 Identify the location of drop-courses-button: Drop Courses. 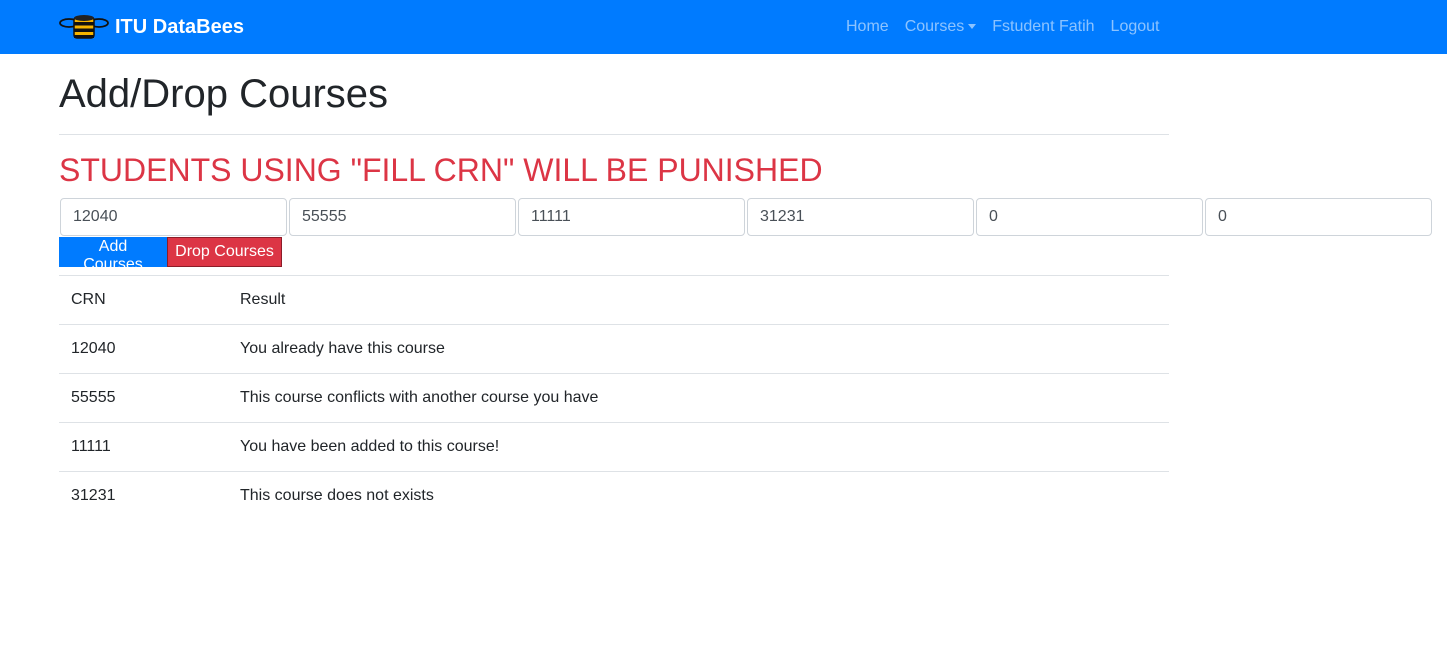
(224, 252).